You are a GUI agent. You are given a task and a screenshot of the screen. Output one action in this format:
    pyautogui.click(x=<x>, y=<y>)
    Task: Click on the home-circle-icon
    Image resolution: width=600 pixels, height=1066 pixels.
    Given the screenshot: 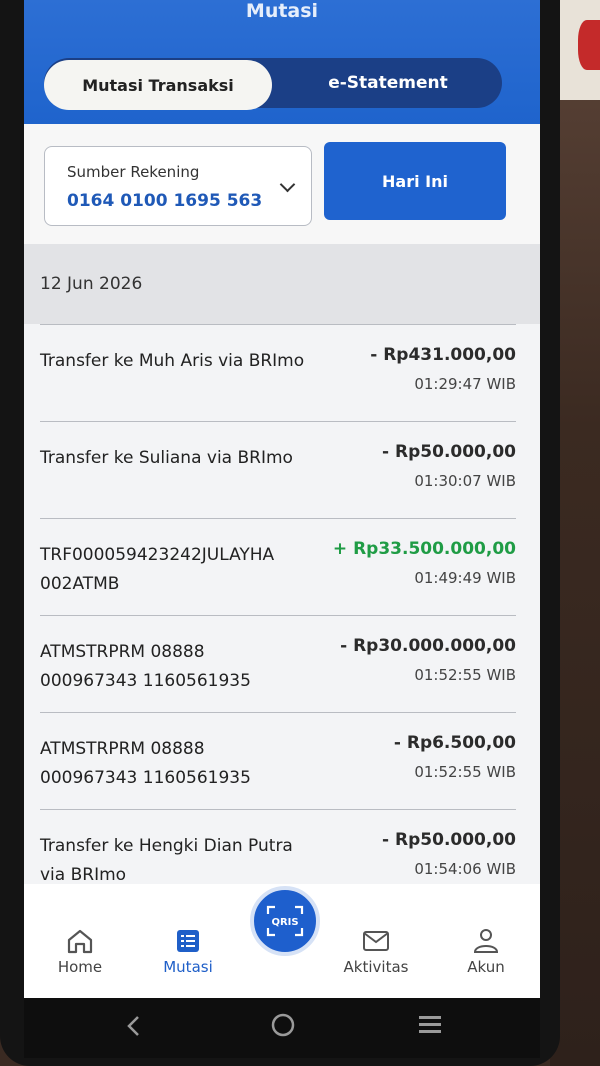 What is the action you would take?
    pyautogui.click(x=283, y=1025)
    